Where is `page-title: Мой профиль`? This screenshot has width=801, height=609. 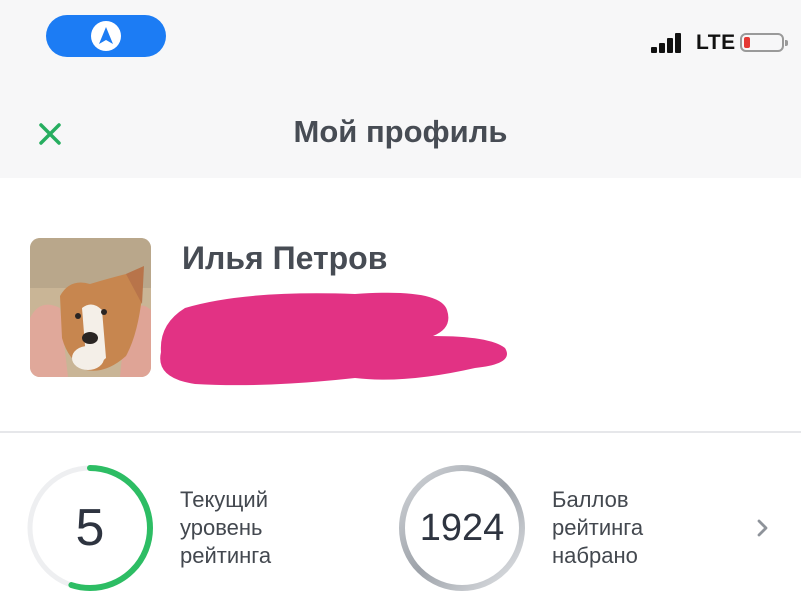
page-title: Мой профиль is located at coordinates (400, 131).